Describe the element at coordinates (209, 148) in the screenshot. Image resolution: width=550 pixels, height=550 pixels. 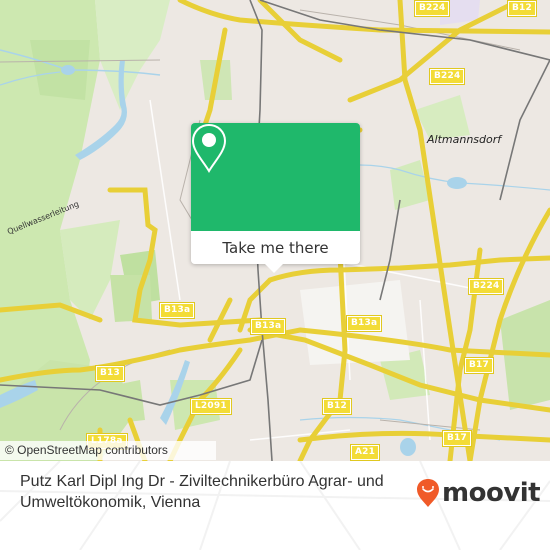
I see `map-pin-icon` at that location.